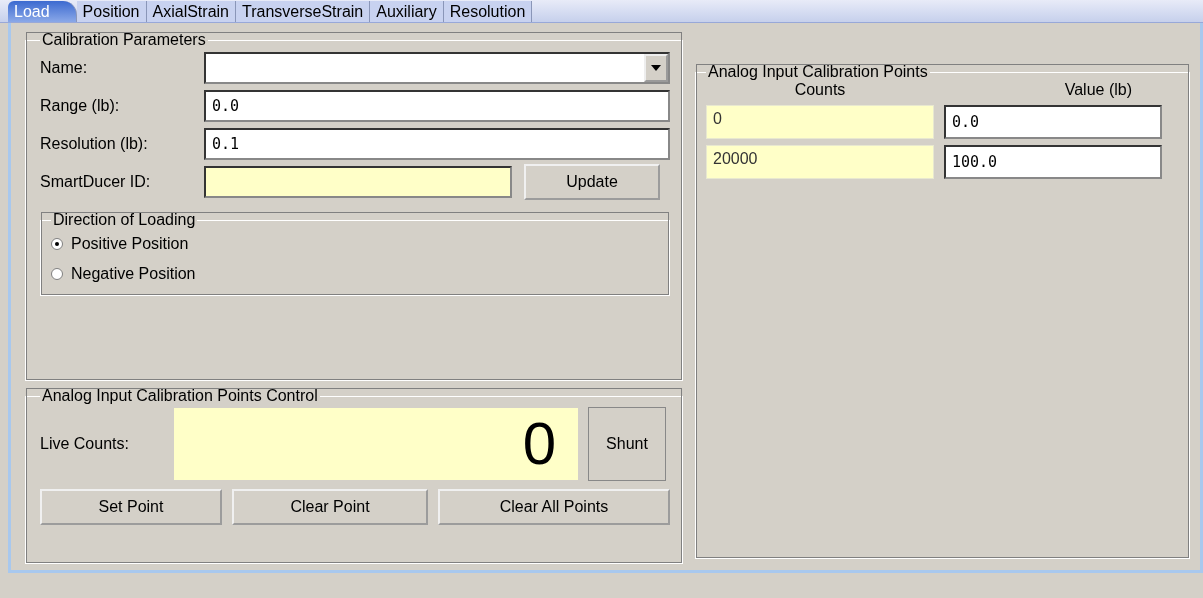 Image resolution: width=1203 pixels, height=598 pixels. Describe the element at coordinates (355, 244) in the screenshot. I see `radio-option: Positive Position` at that location.